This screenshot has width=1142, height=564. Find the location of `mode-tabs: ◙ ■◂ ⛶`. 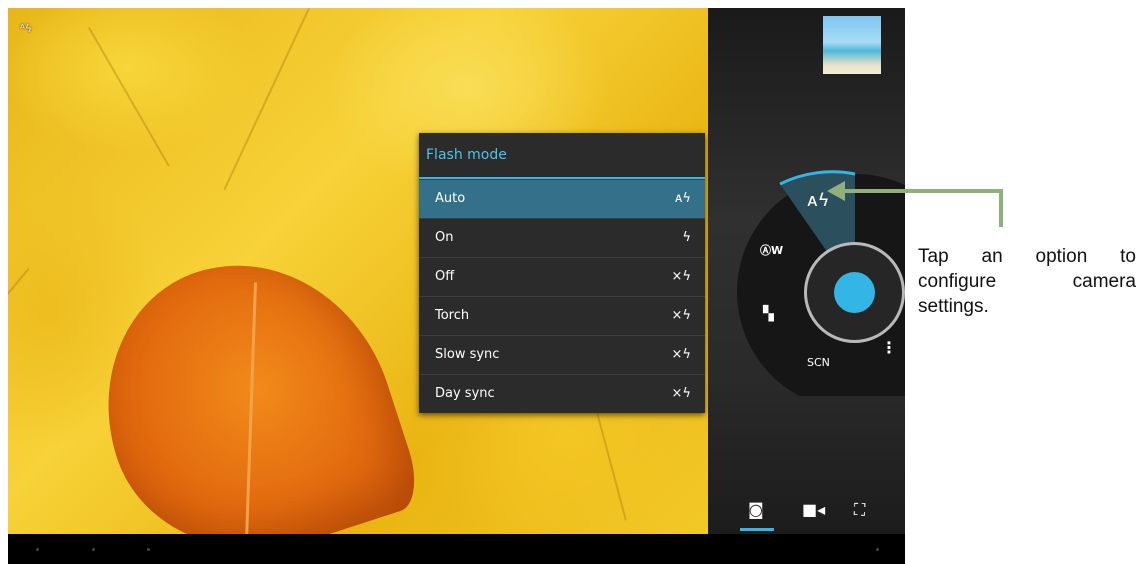

mode-tabs: ◙ ■◂ ⛶ is located at coordinates (806, 514).